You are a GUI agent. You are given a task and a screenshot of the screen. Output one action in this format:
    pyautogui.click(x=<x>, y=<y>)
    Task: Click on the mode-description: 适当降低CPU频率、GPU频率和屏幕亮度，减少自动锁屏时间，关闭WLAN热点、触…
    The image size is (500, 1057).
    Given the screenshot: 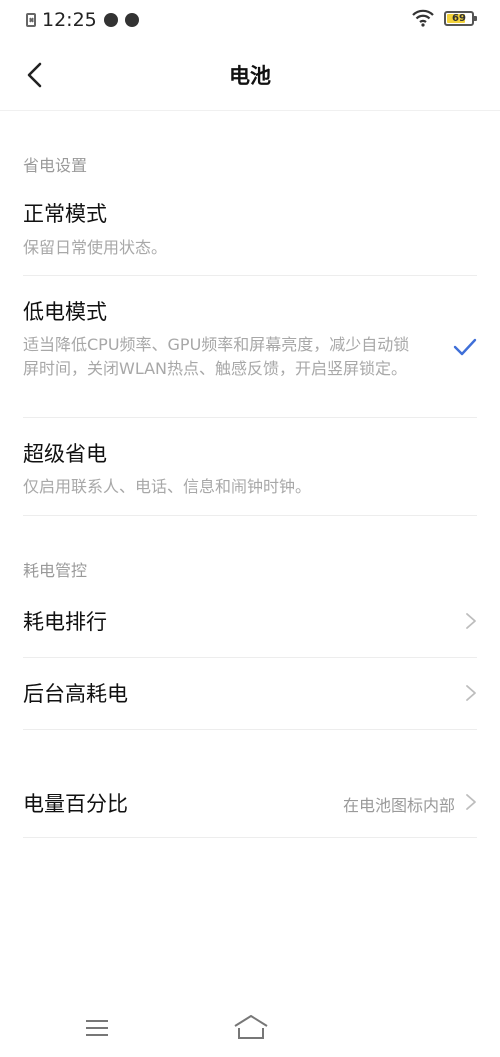 What is the action you would take?
    pyautogui.click(x=216, y=356)
    